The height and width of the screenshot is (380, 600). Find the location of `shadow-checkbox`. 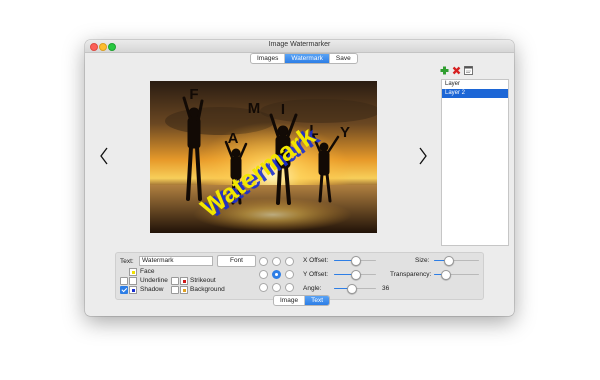

shadow-checkbox is located at coordinates (124, 290).